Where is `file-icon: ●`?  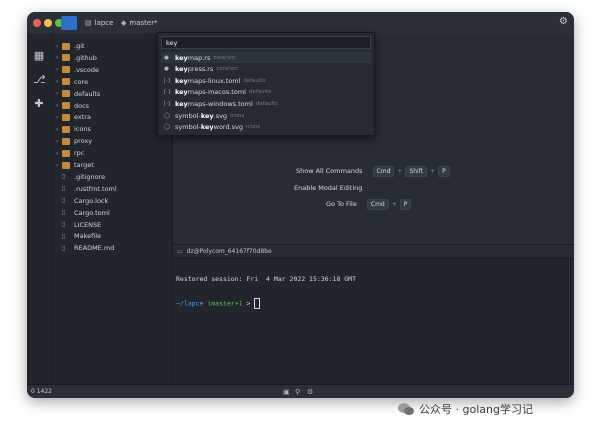 file-icon: ● is located at coordinates (166, 69).